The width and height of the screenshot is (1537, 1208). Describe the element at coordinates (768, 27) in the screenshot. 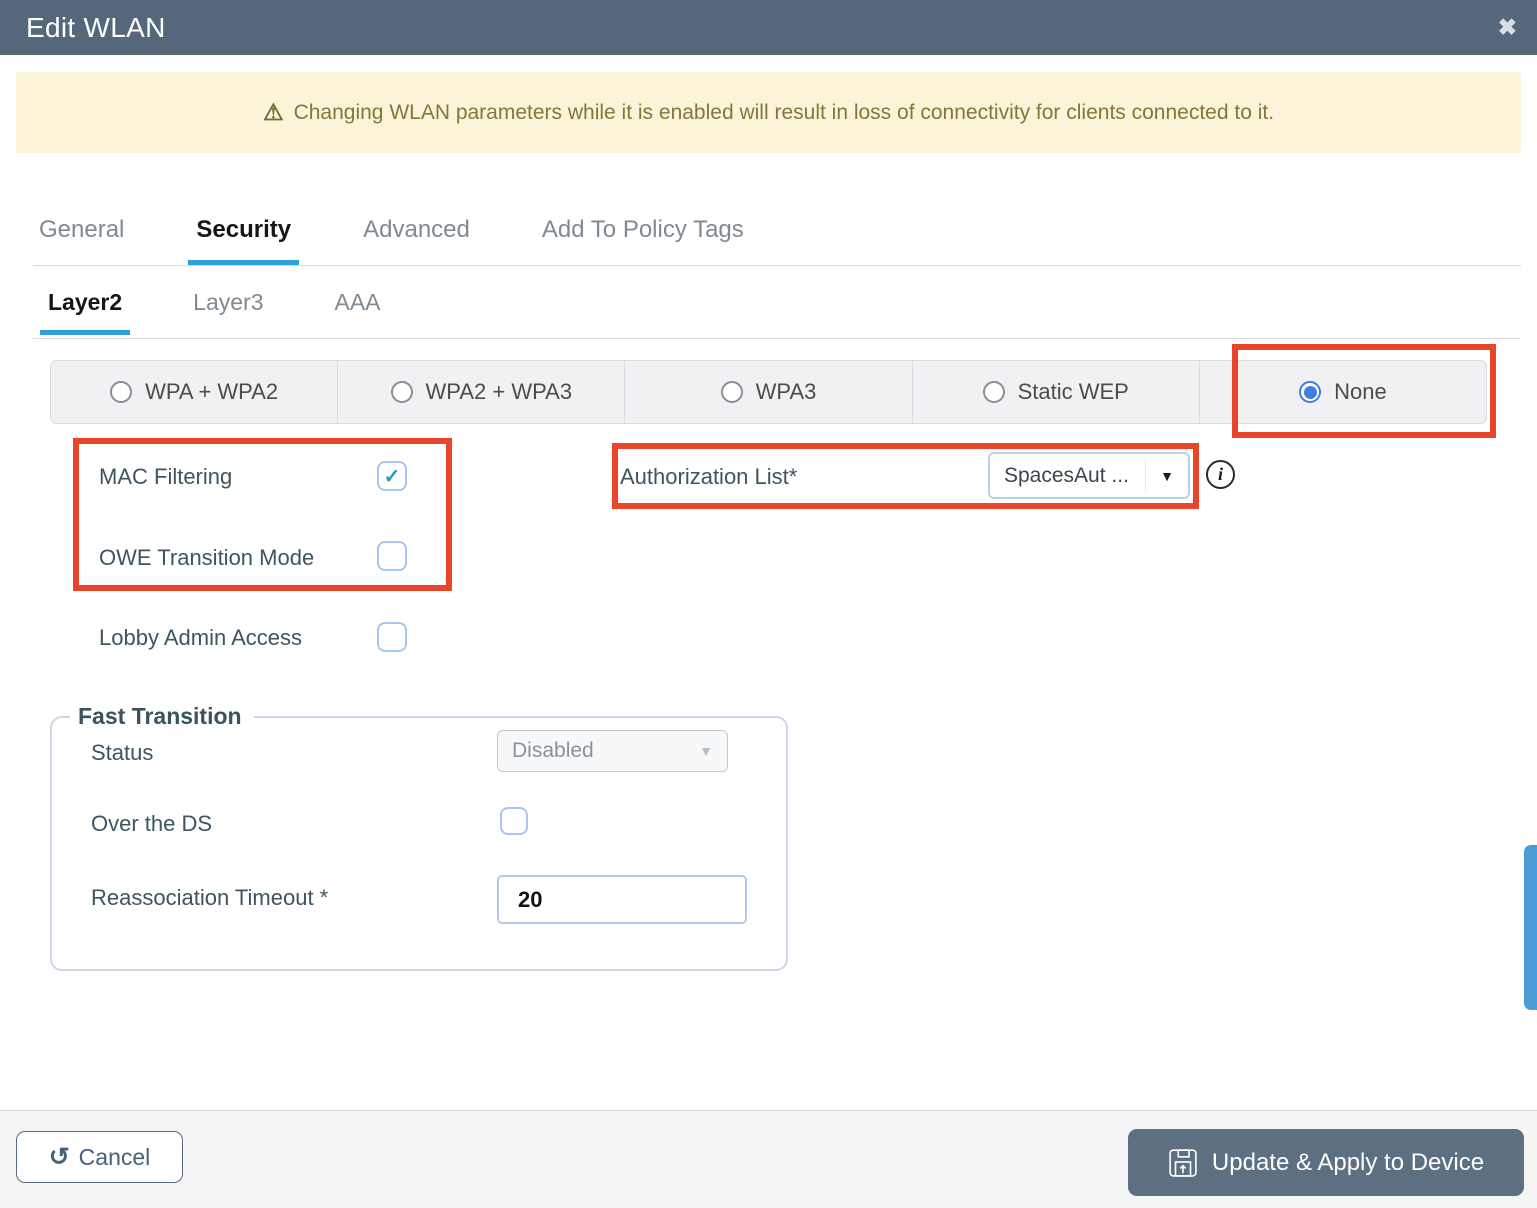

I see `modal-header: Edit WLAN ✖` at that location.